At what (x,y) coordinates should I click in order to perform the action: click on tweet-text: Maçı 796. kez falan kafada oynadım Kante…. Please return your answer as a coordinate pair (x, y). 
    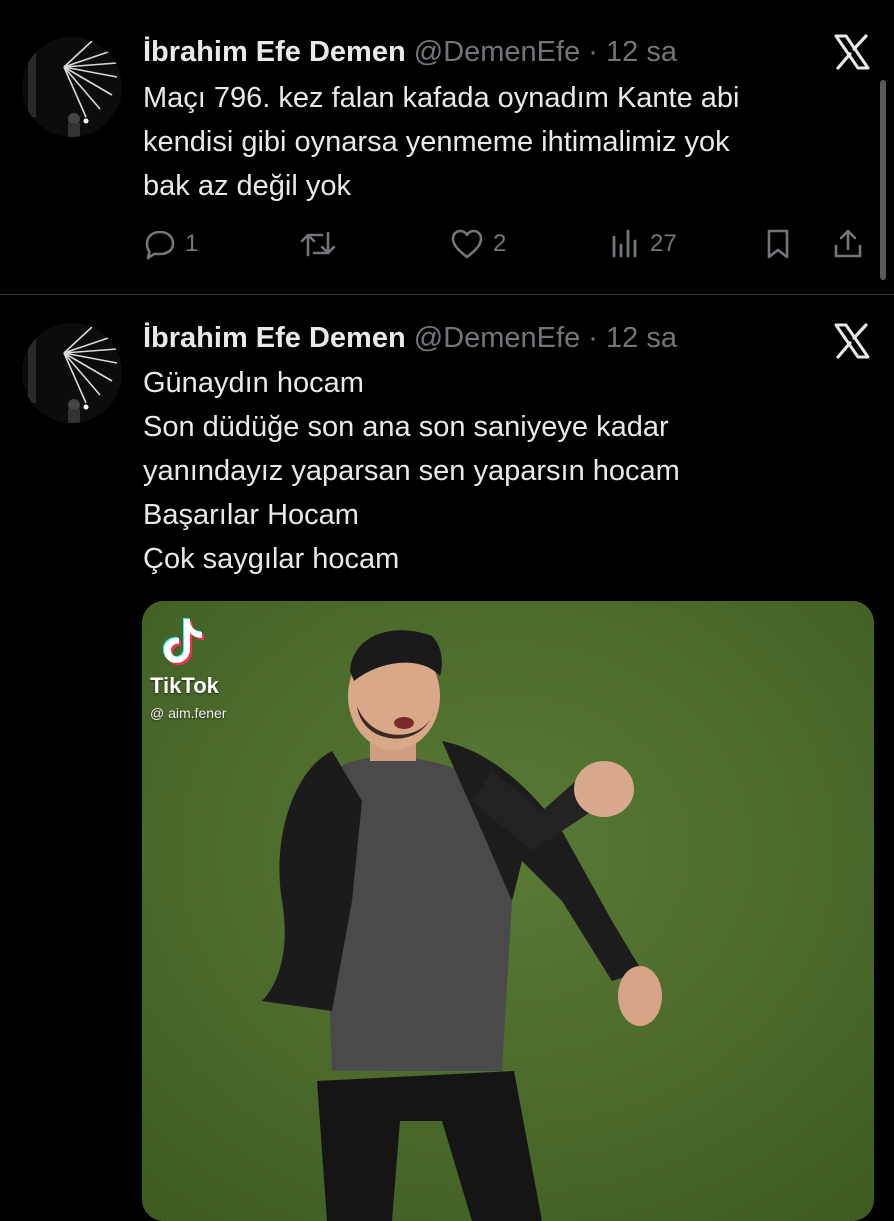
    Looking at the image, I should click on (498, 142).